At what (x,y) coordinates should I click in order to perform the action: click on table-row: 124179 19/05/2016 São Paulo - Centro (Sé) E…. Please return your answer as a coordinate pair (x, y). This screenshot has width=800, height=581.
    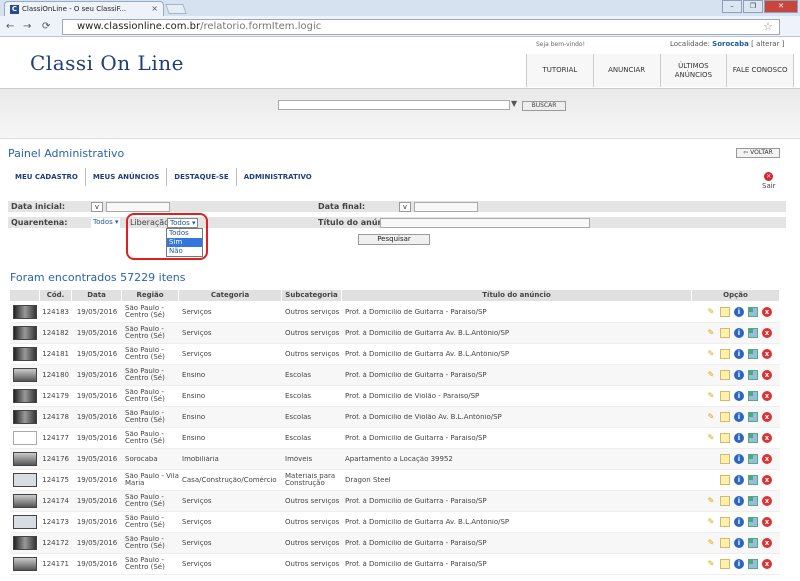
    Looking at the image, I should click on (395, 396).